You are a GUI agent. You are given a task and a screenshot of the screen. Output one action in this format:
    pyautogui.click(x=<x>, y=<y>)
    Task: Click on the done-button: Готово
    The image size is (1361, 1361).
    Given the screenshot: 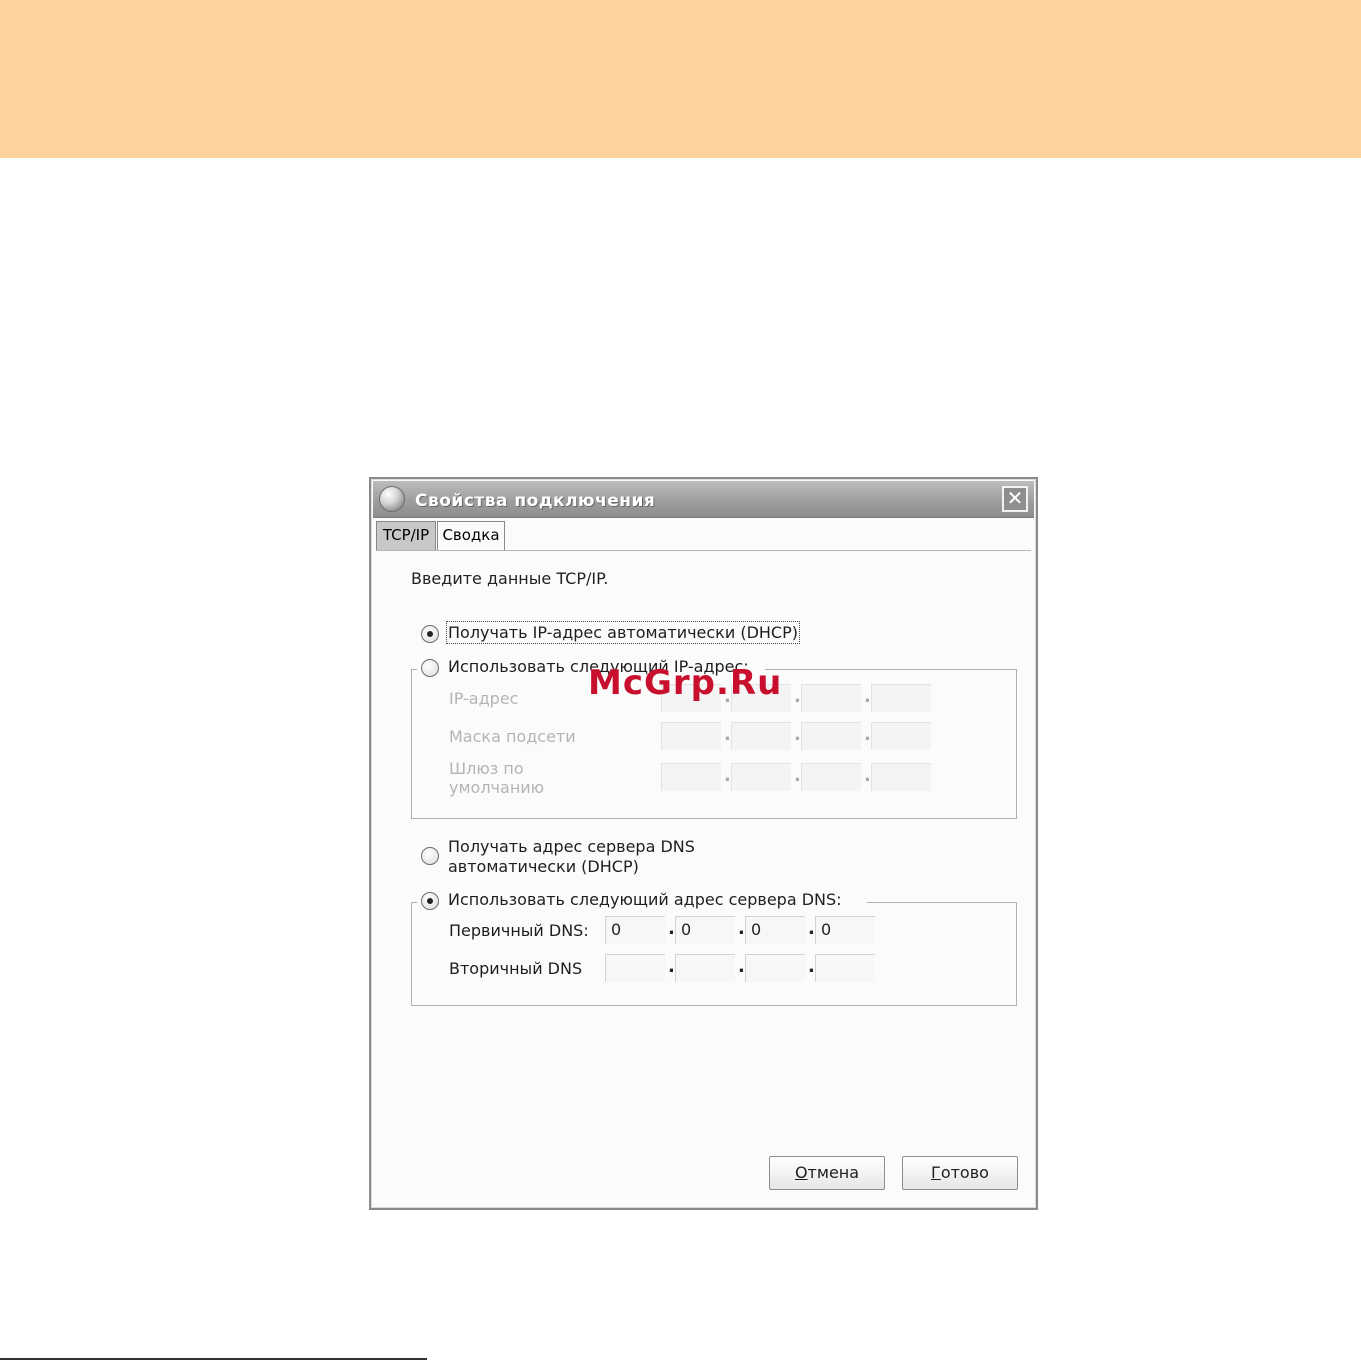 What is the action you would take?
    pyautogui.click(x=960, y=1173)
    